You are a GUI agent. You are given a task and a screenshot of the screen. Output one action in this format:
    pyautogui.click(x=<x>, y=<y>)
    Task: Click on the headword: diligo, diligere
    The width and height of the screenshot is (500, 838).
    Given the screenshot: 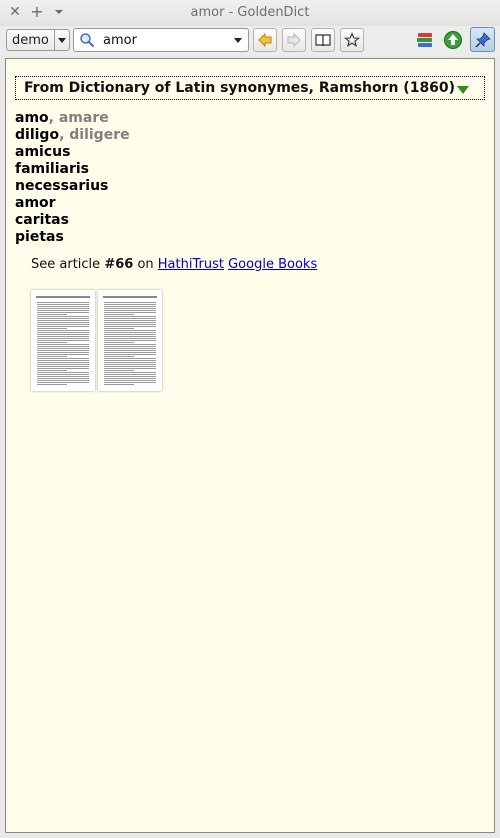 What is the action you would take?
    pyautogui.click(x=72, y=135)
    